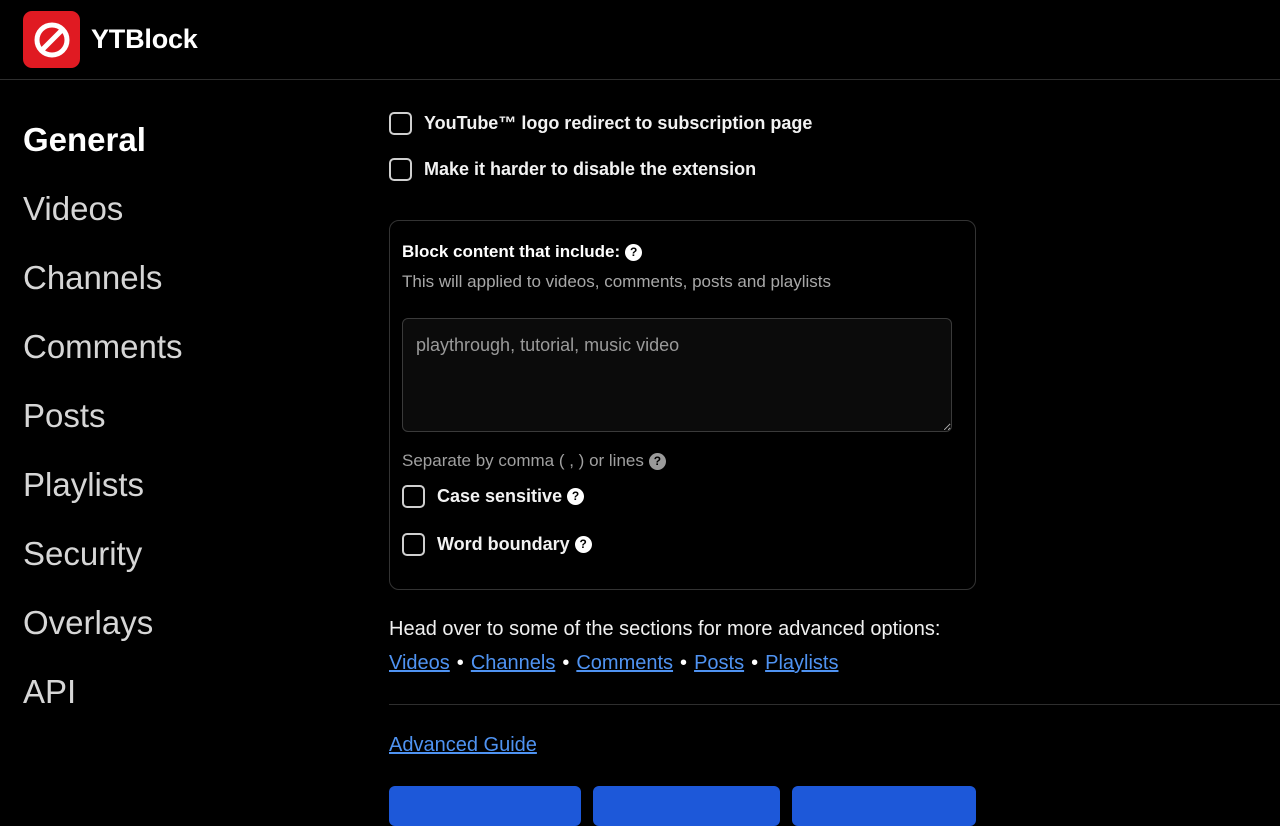 The image size is (1280, 826). I want to click on sidebar-item-general: General, so click(173, 139).